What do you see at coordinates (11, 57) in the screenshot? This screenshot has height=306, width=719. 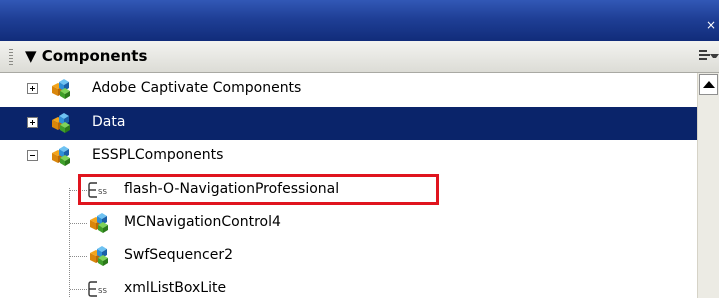 I see `drag-grip-icon` at bounding box center [11, 57].